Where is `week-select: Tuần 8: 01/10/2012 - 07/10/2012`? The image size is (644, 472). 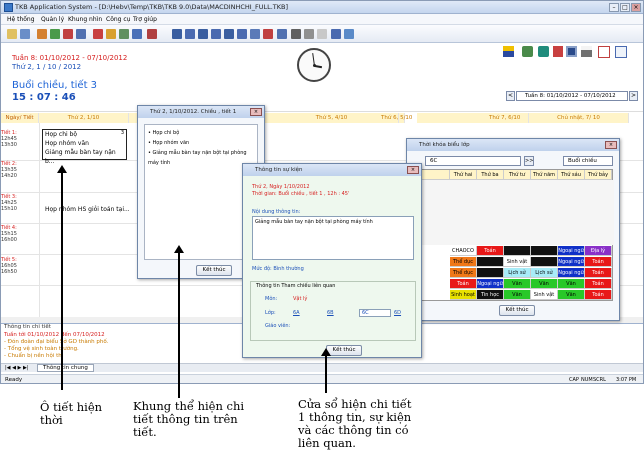 week-select: Tuần 8: 01/10/2012 - 07/10/2012 is located at coordinates (572, 96).